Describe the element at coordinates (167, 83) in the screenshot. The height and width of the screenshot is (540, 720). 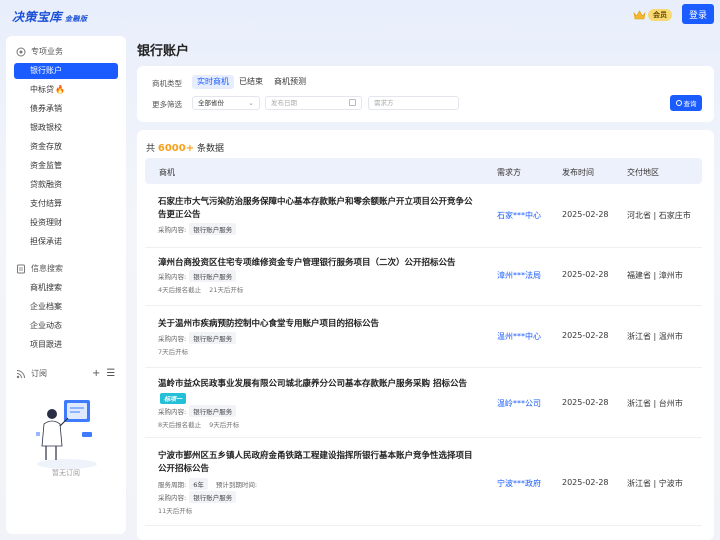
I see `type-label: 商机类型` at that location.